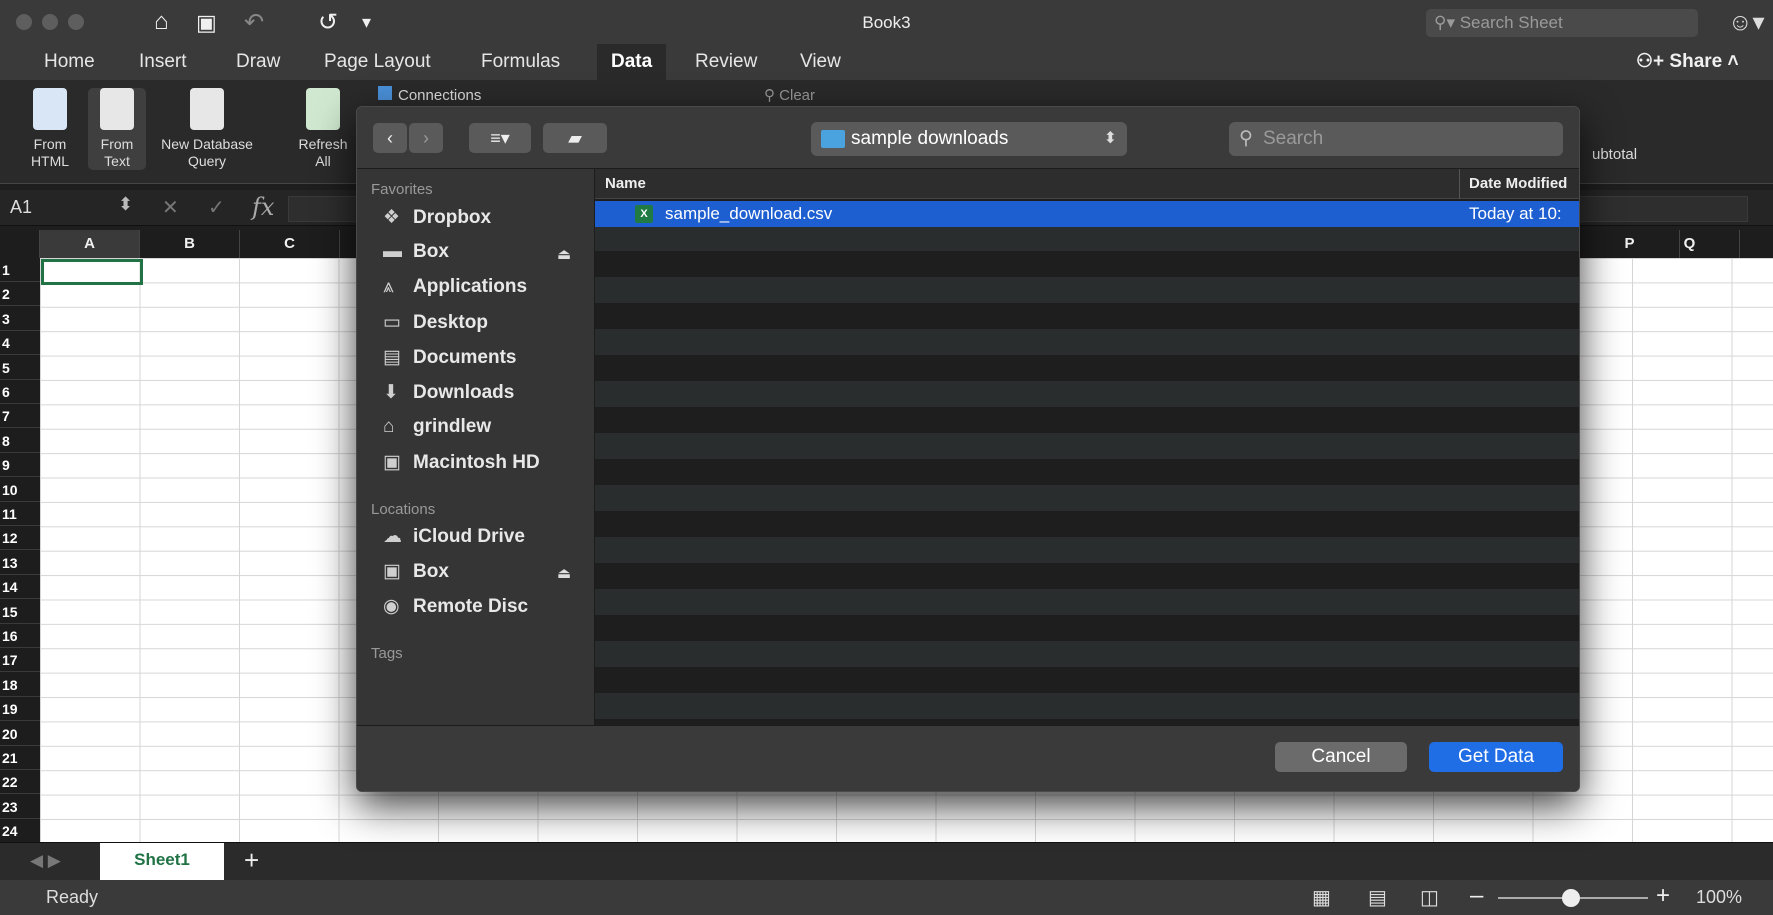 The width and height of the screenshot is (1773, 915). What do you see at coordinates (251, 860) in the screenshot?
I see `add-sheet-button: +` at bounding box center [251, 860].